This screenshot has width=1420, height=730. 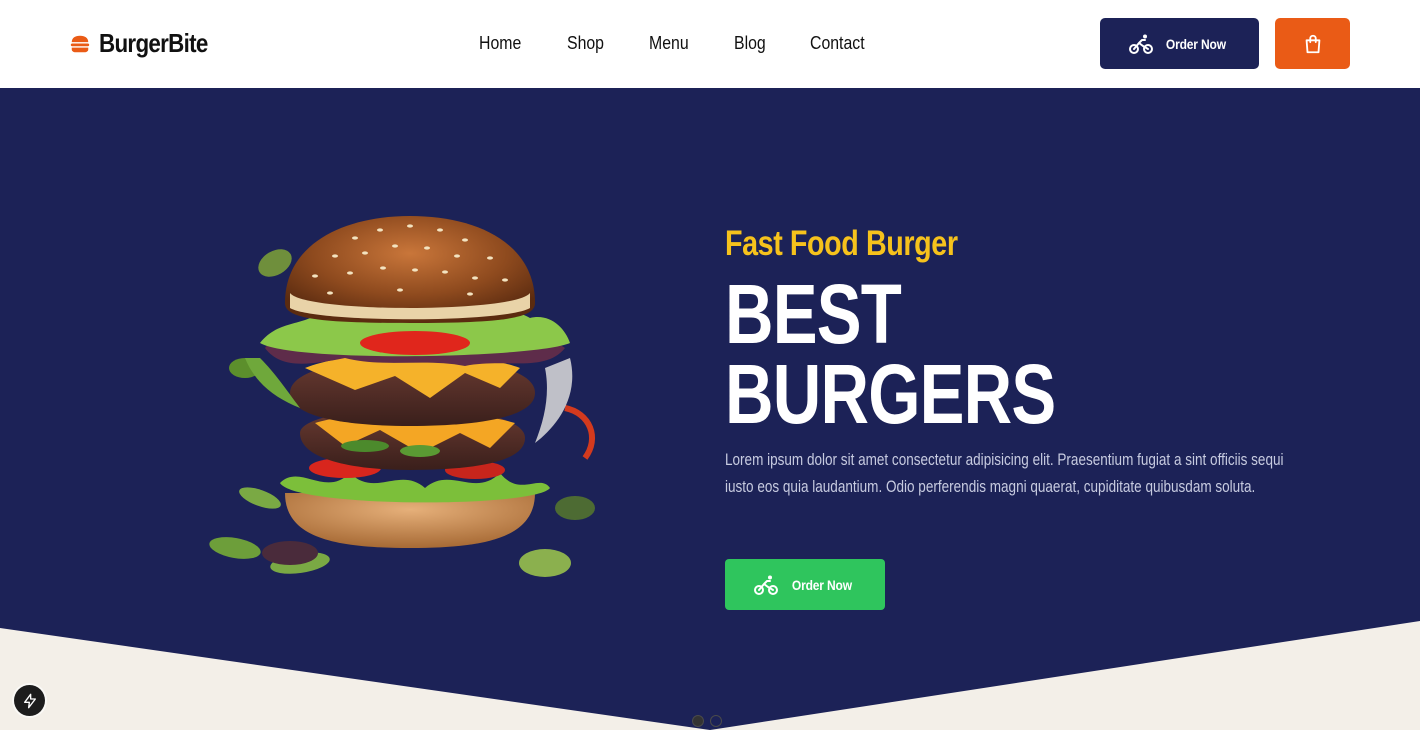 I want to click on nav-link-contact: Contact, so click(x=837, y=43).